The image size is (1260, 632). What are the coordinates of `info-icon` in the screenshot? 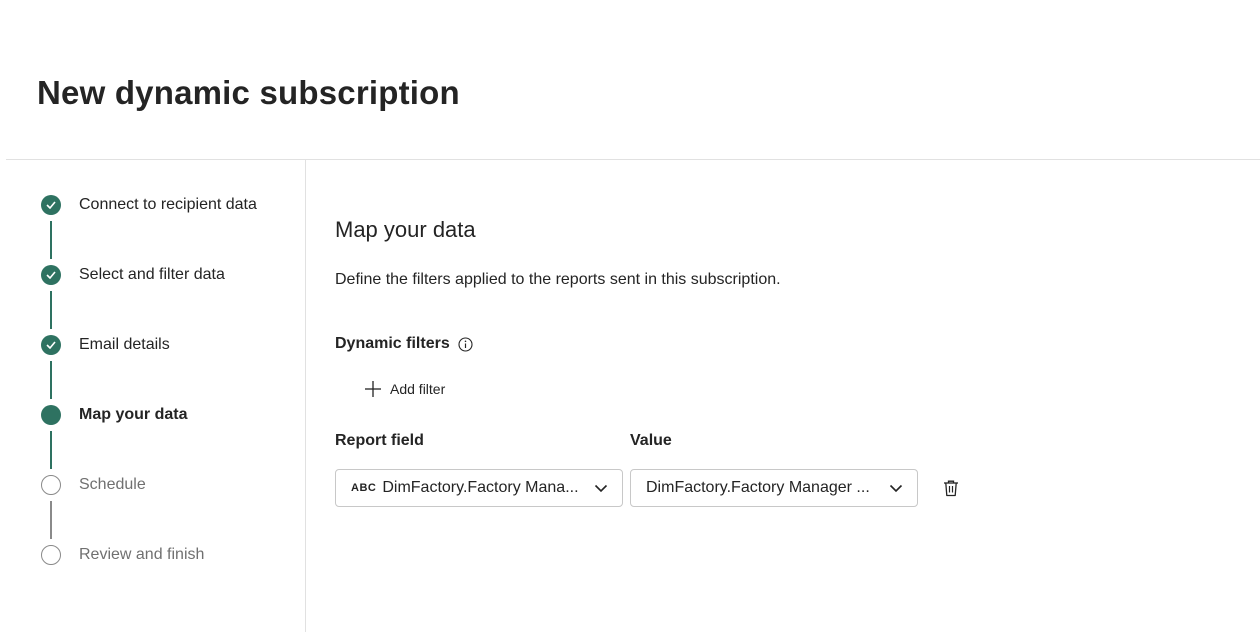 It's located at (465, 344).